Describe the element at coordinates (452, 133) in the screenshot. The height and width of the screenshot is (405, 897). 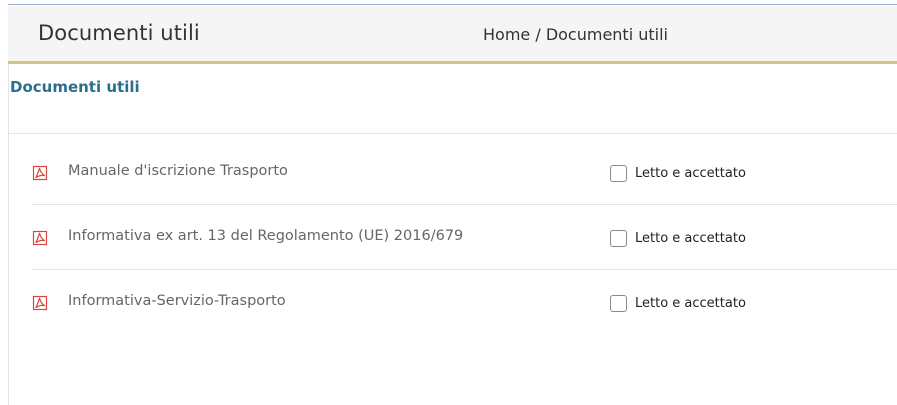
I see `section-divider` at that location.